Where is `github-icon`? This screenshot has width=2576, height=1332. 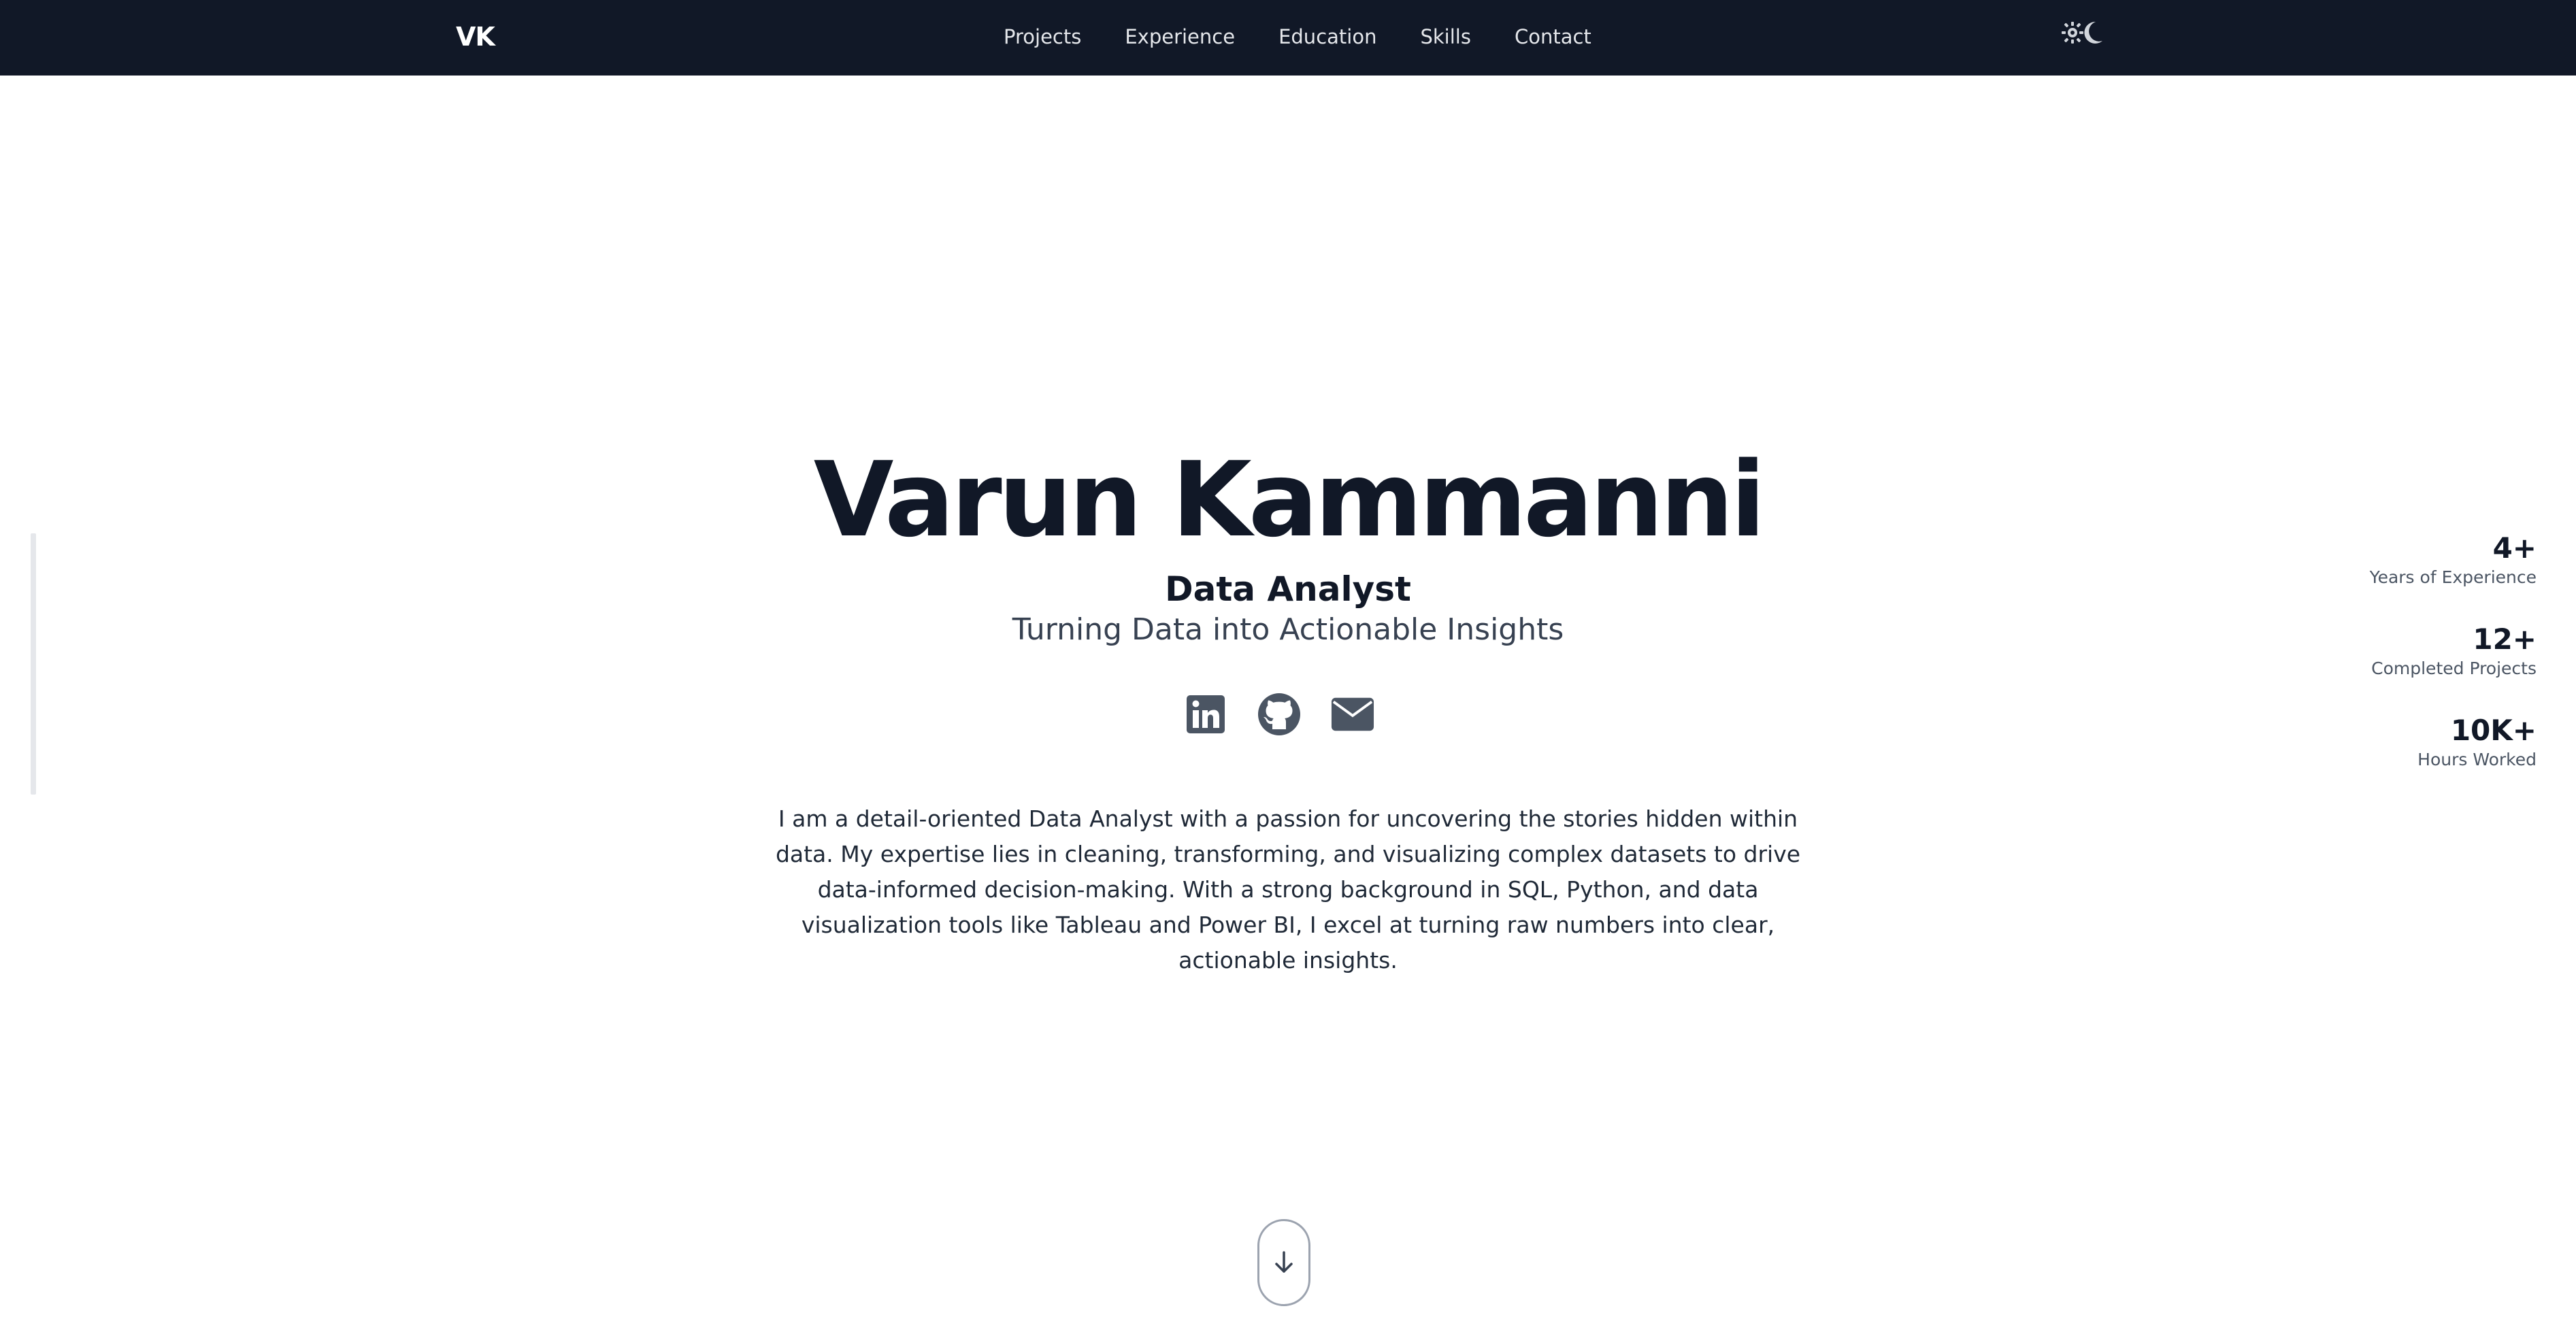 github-icon is located at coordinates (1279, 714).